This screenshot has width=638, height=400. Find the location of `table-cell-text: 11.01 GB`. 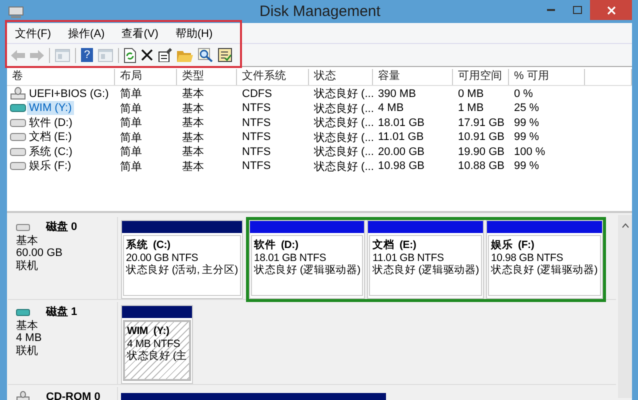

table-cell-text: 11.01 GB is located at coordinates (401, 137).